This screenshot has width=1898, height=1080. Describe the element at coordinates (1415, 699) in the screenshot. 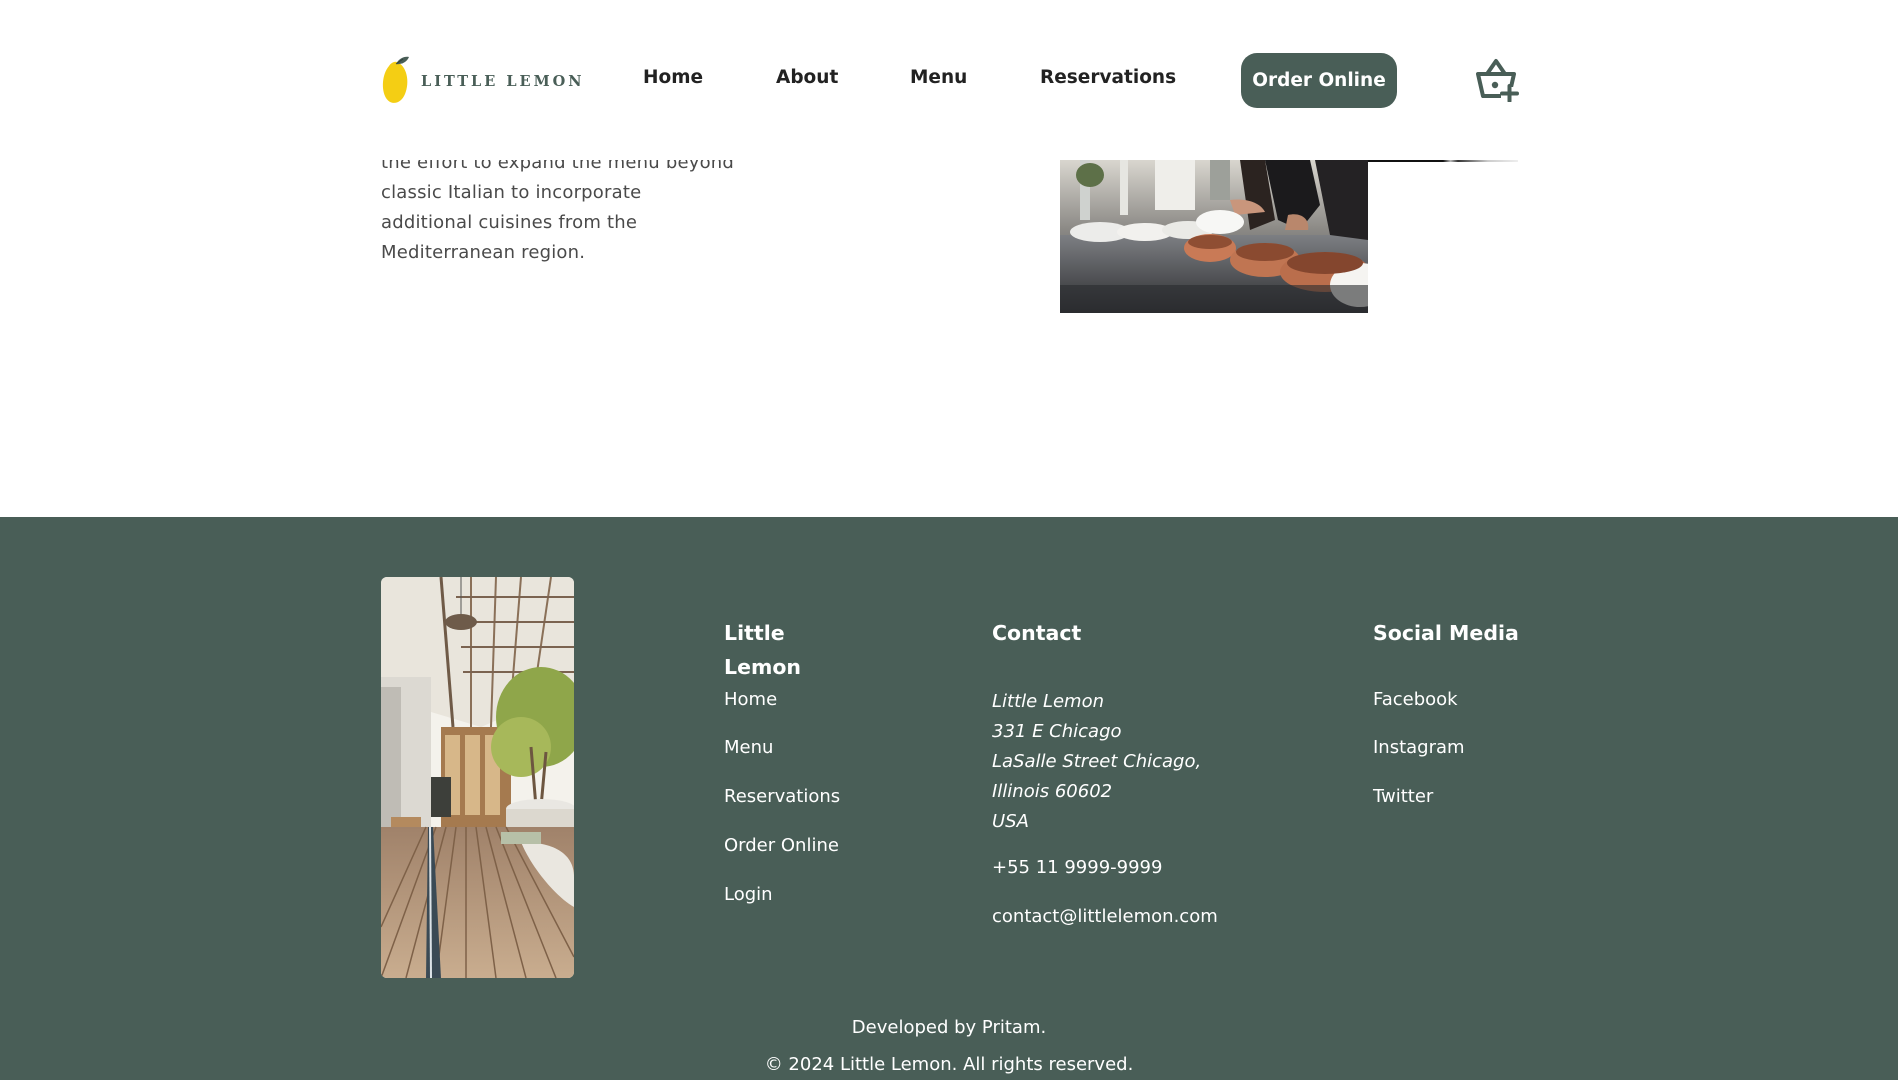

I see `footer-link-facebook: Facebook` at that location.